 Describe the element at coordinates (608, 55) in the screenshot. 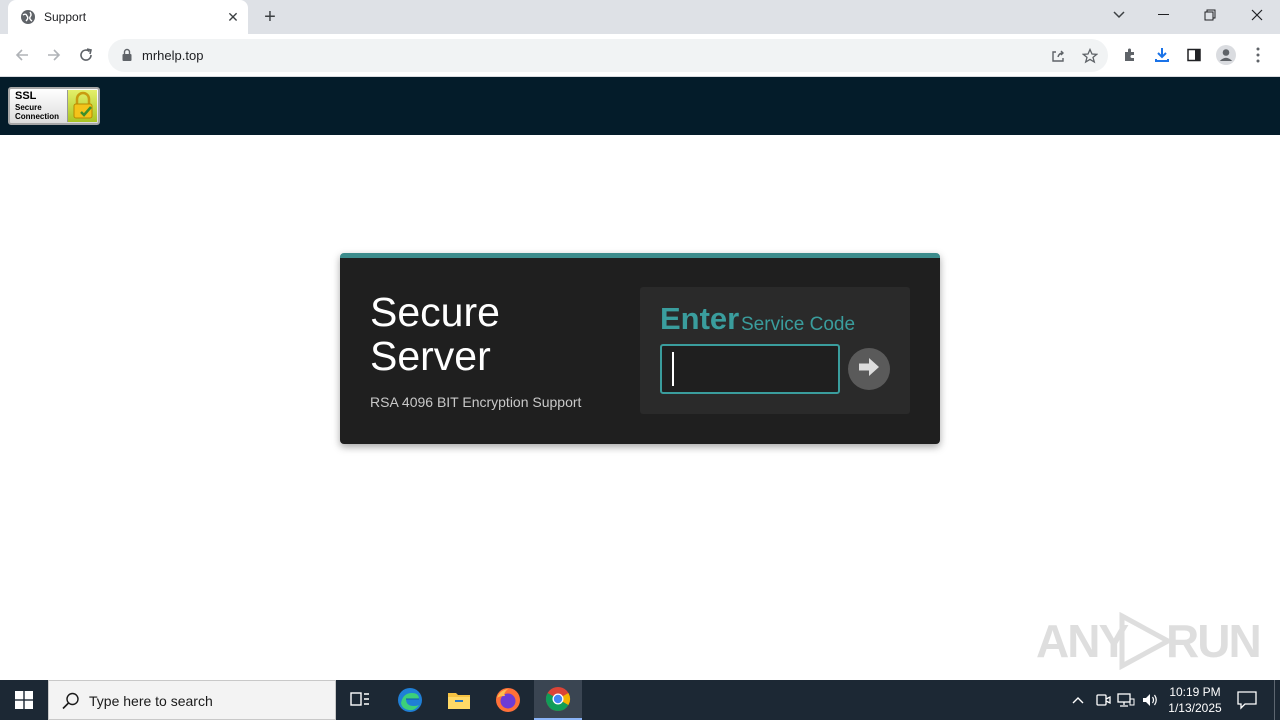

I see `address-bar: mrhelp.top` at that location.